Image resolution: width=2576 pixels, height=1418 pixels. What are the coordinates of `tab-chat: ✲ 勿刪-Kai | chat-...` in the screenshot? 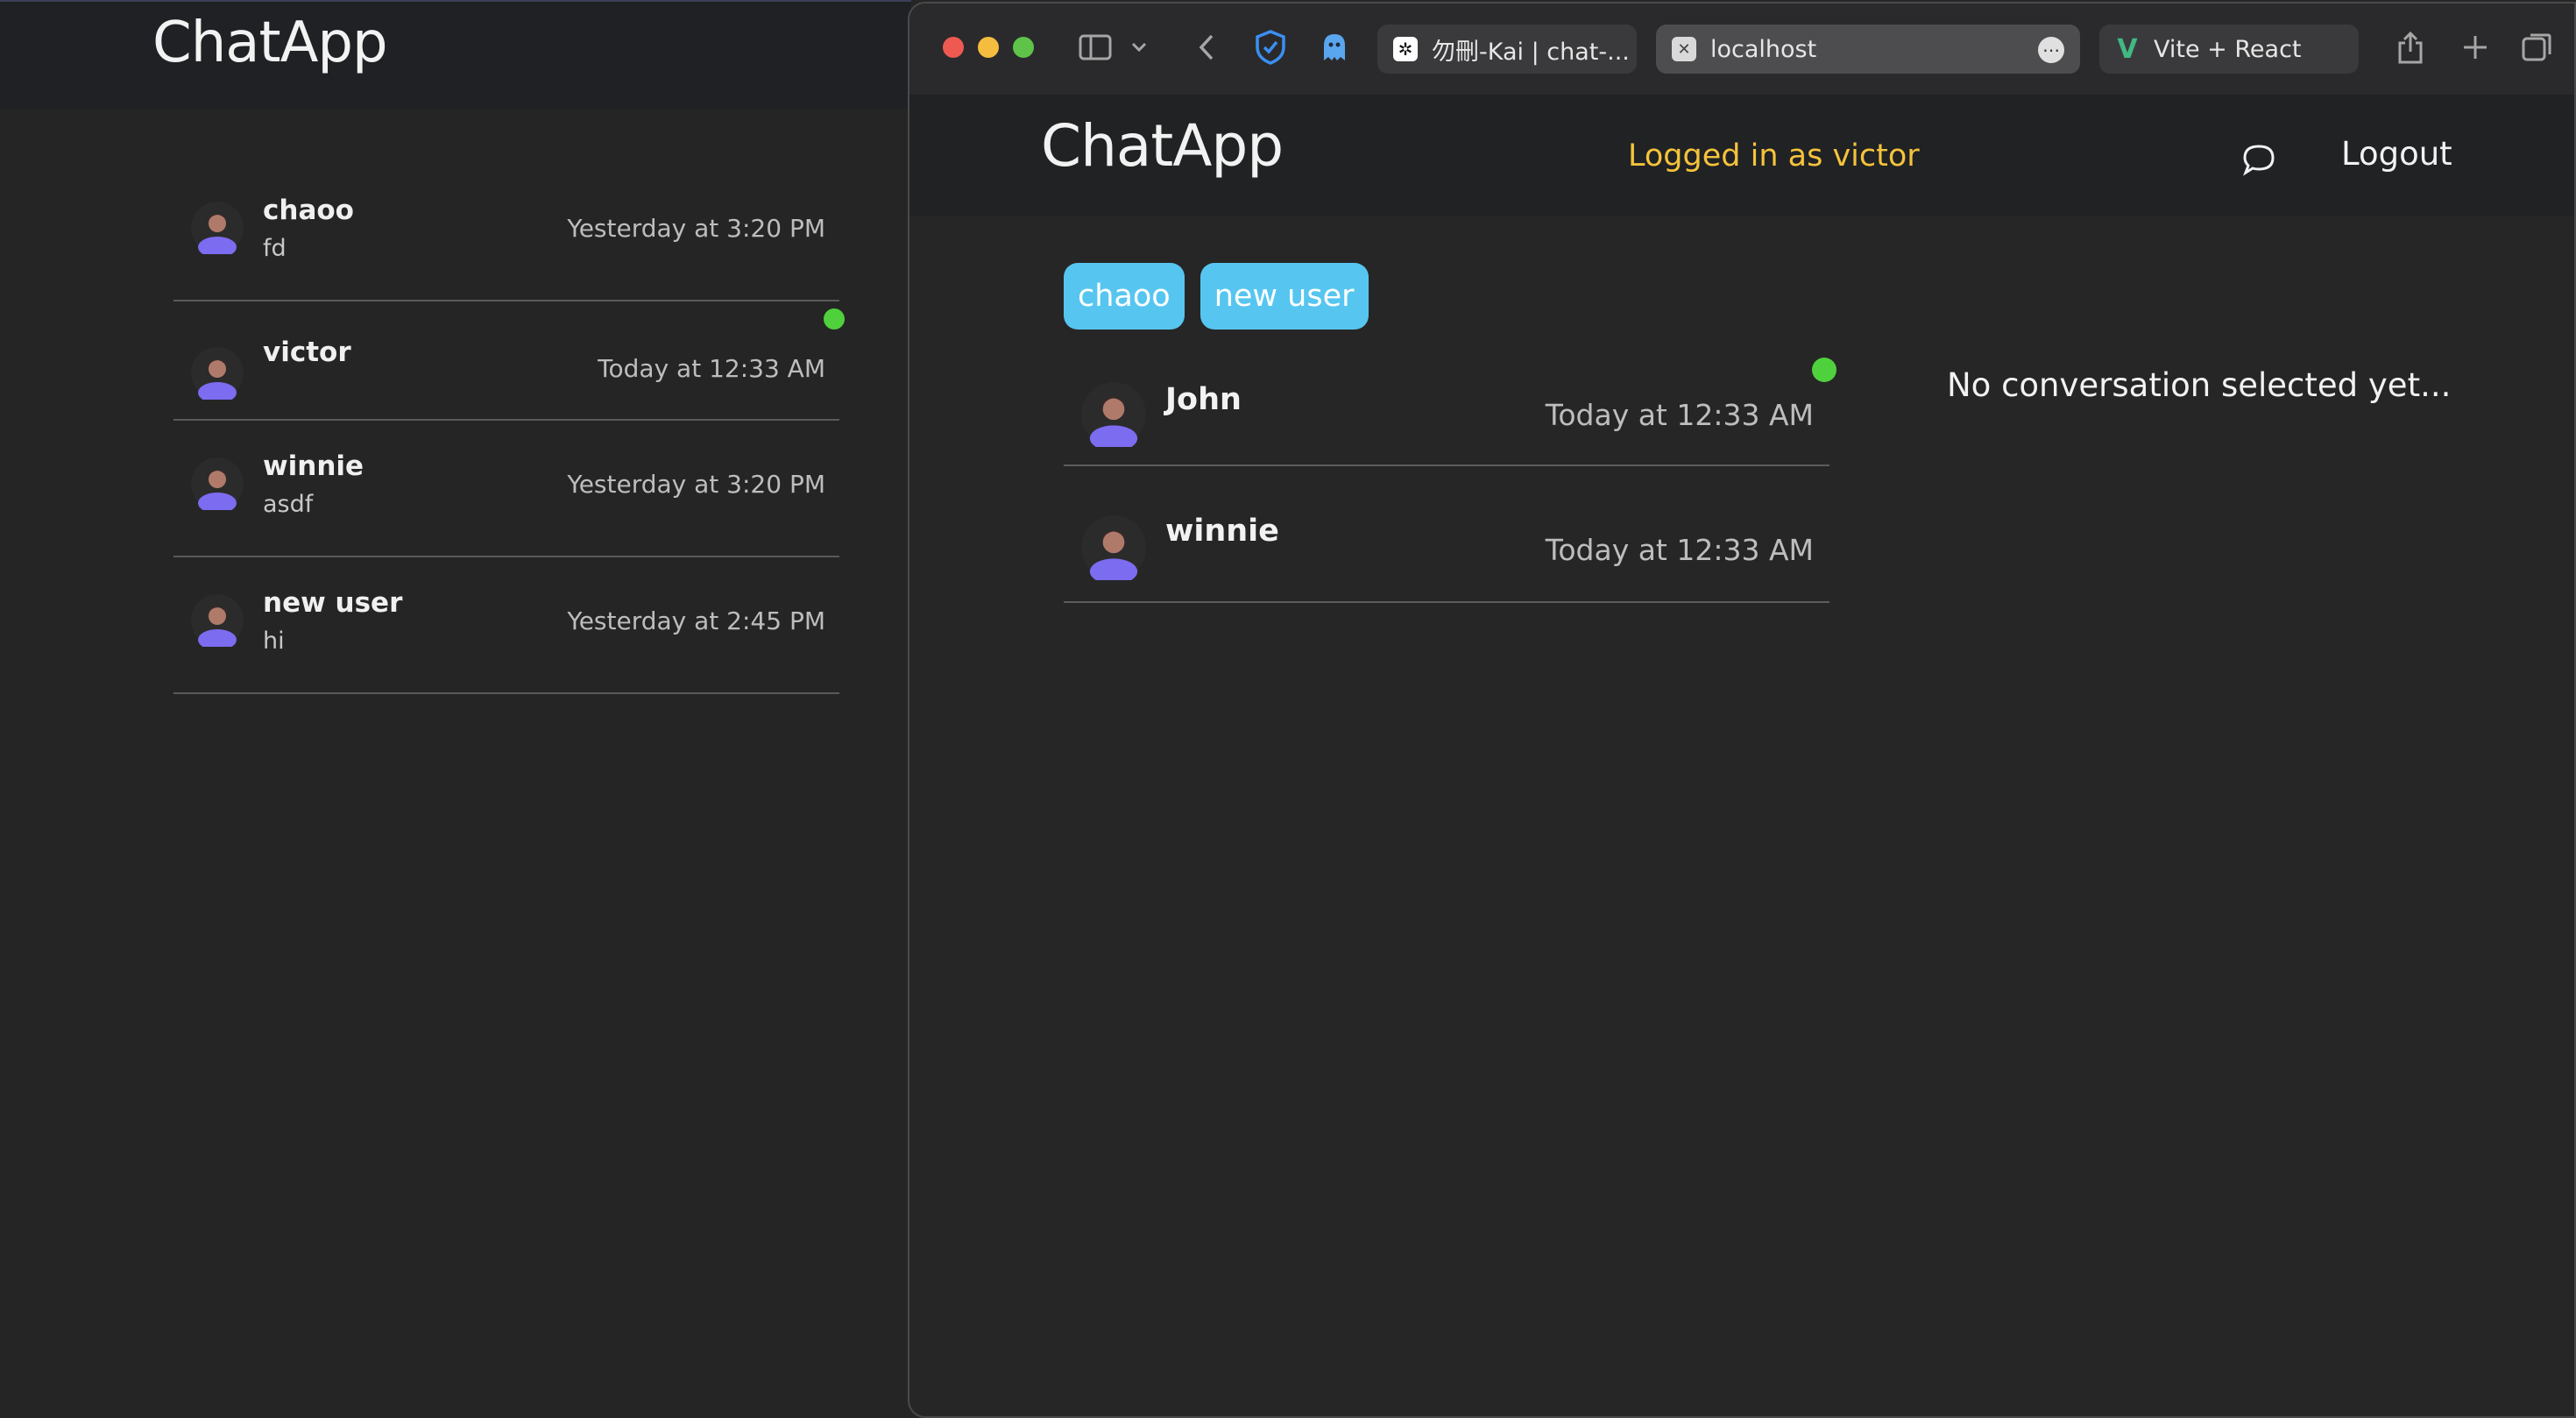 It's located at (1507, 49).